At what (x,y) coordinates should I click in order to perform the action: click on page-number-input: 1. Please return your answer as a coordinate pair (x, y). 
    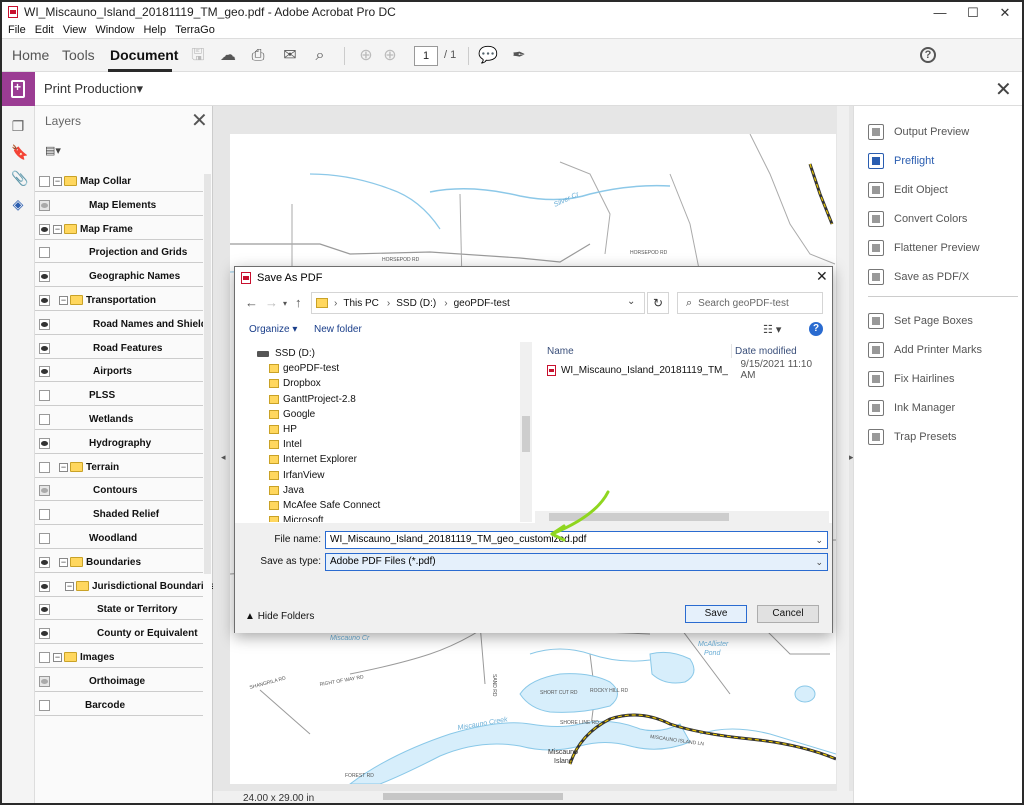
    Looking at the image, I should click on (426, 56).